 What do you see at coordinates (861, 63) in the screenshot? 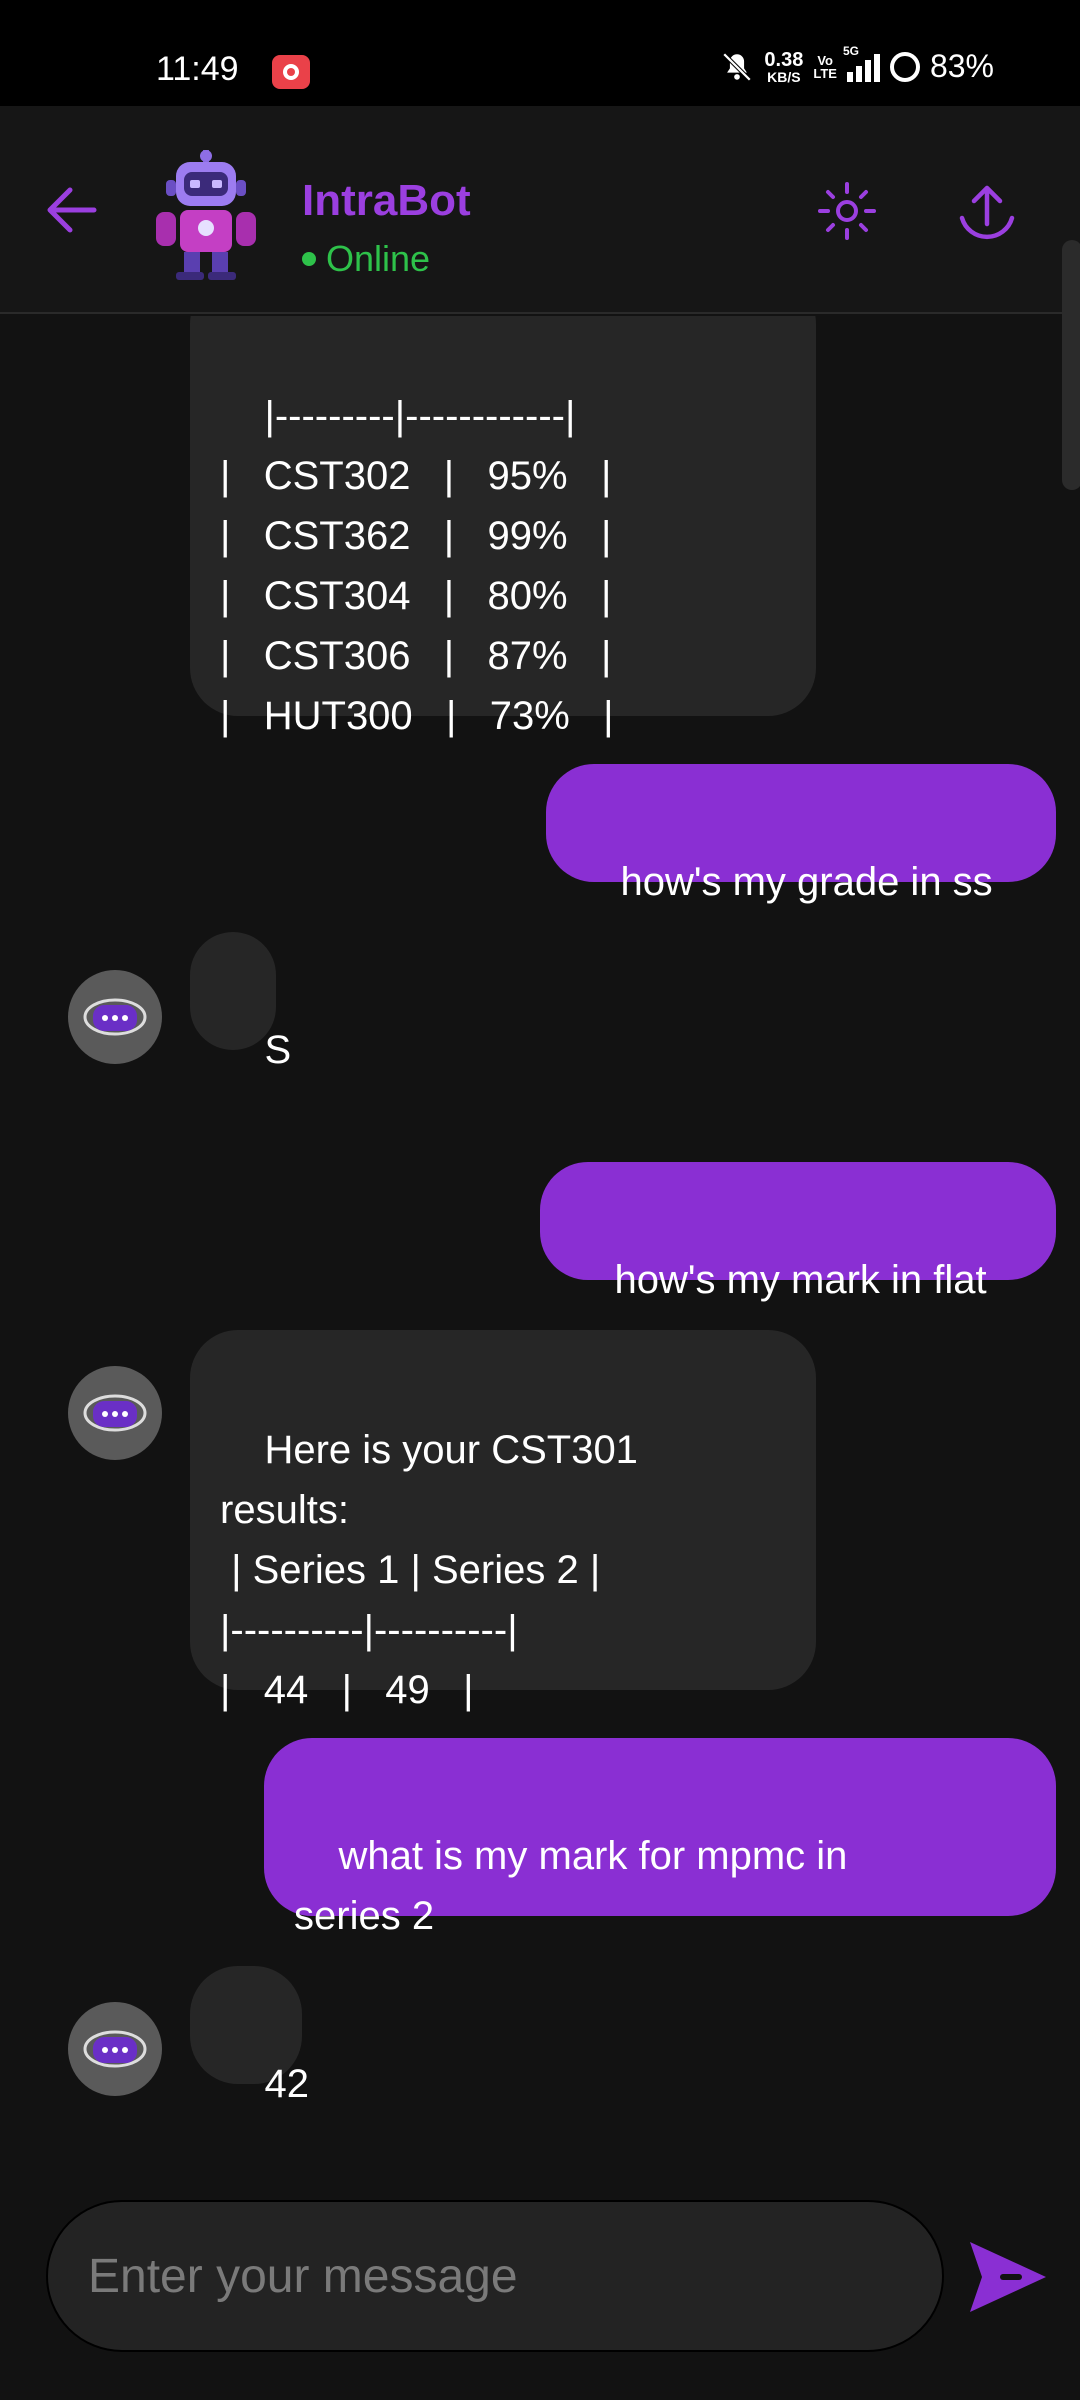
I see `signal-icon: 5G` at bounding box center [861, 63].